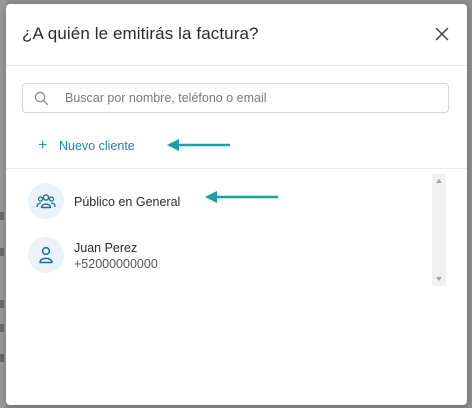  Describe the element at coordinates (227, 257) in the screenshot. I see `client-item-juan-perez: Juan Perez +52000000000` at that location.